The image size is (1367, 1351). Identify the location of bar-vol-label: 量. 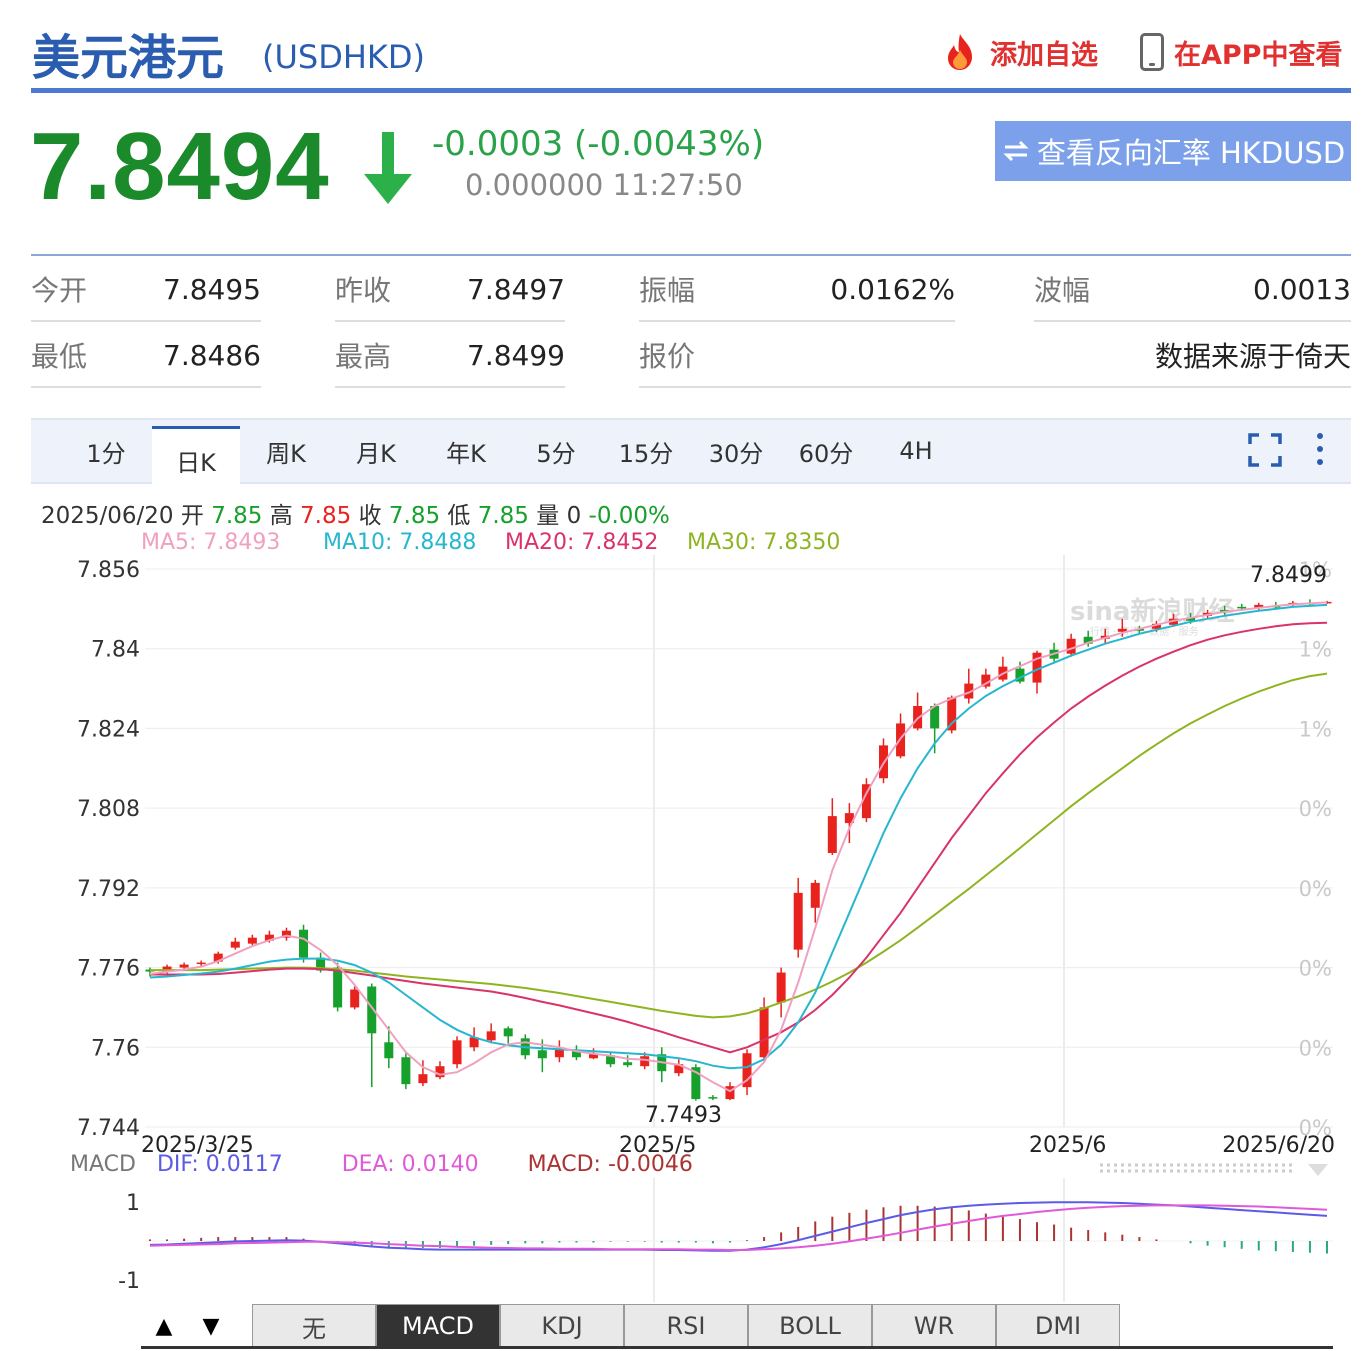
(548, 516).